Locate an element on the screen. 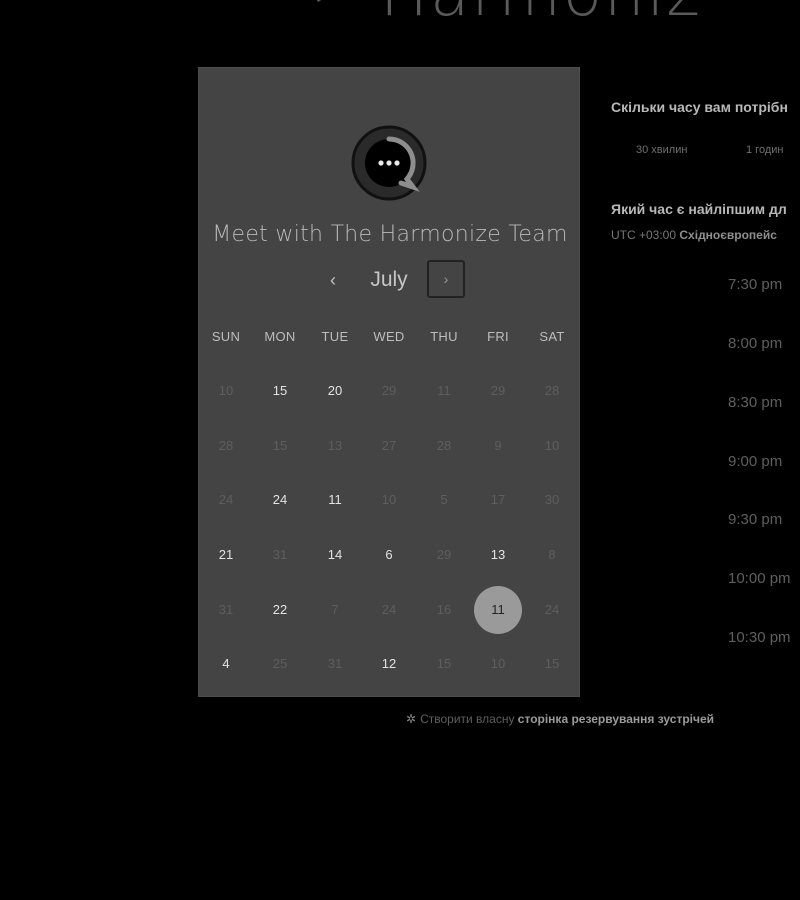 This screenshot has width=800, height=900. footer-text: Створити власну is located at coordinates (467, 719).